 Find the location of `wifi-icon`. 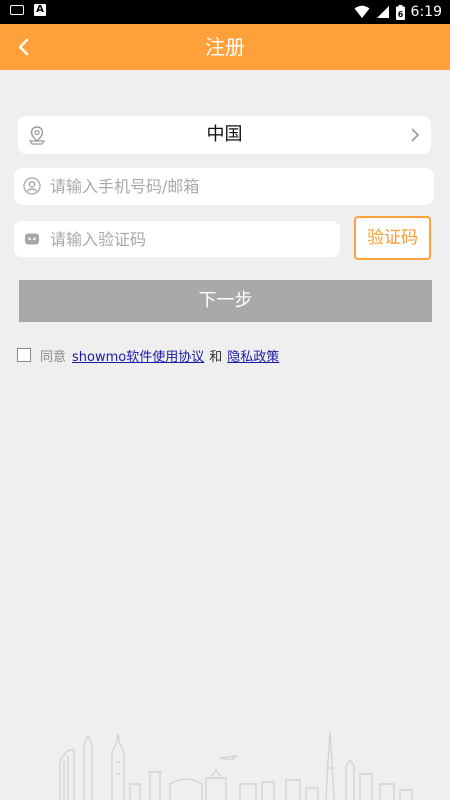

wifi-icon is located at coordinates (362, 11).